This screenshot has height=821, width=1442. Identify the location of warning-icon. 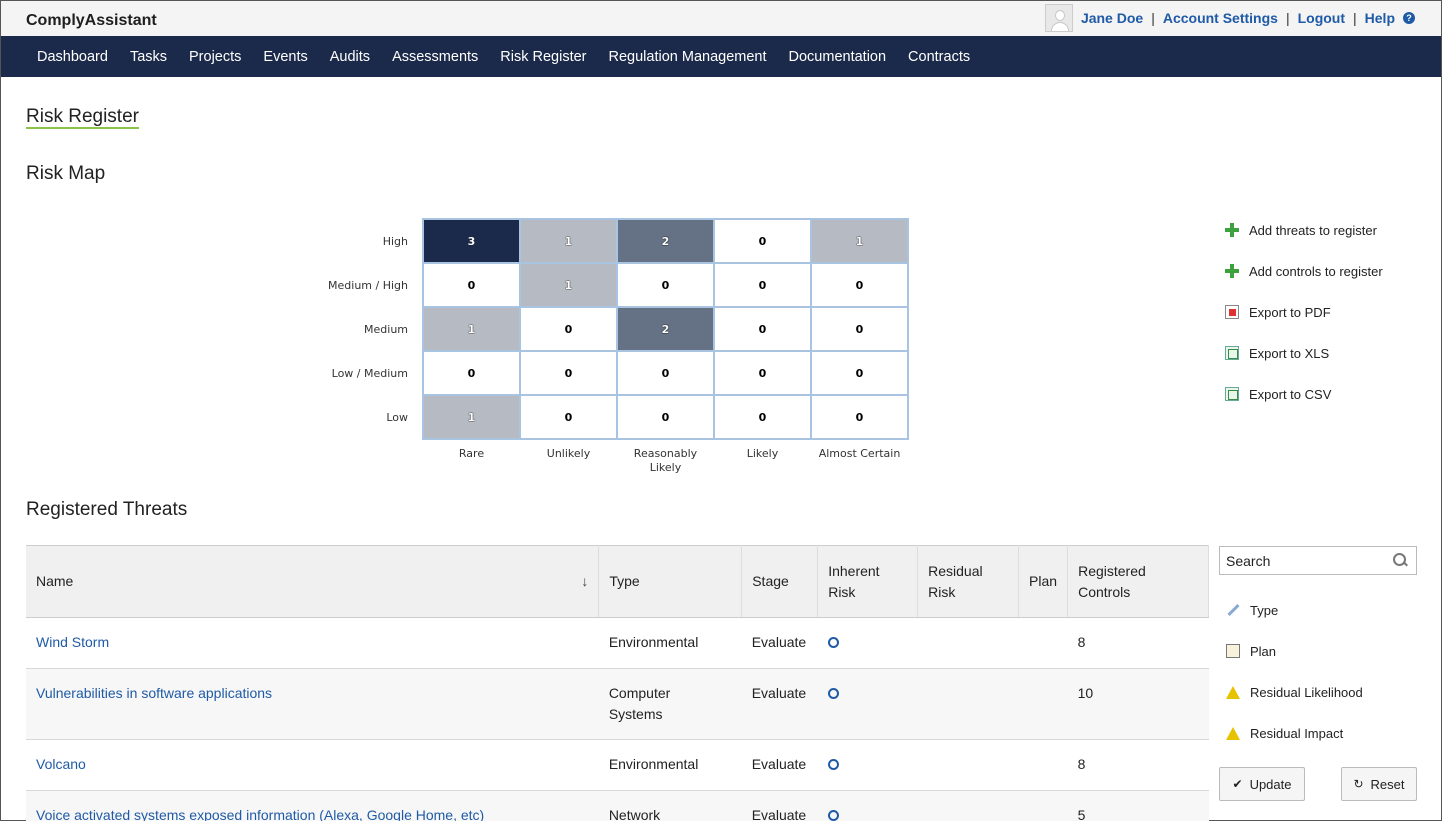
(1233, 692).